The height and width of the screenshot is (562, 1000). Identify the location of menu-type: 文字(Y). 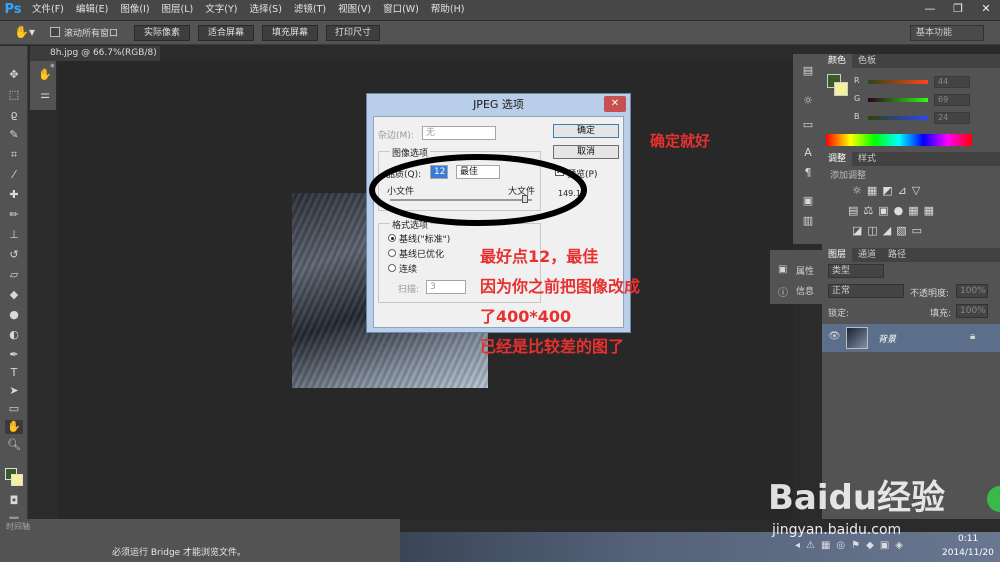
(221, 10).